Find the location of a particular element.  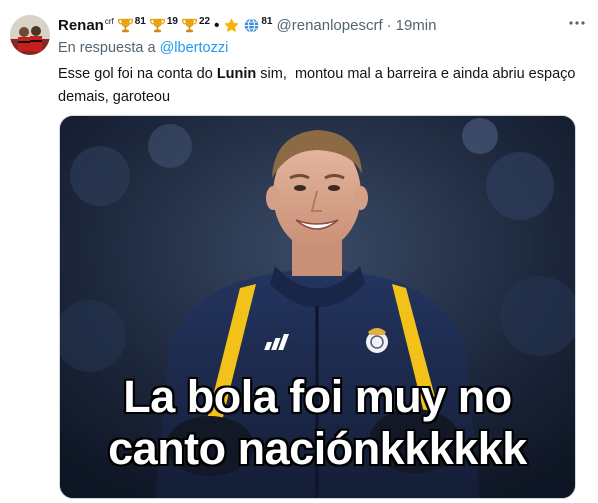

trophy-badge-2: 19 is located at coordinates (163, 25).